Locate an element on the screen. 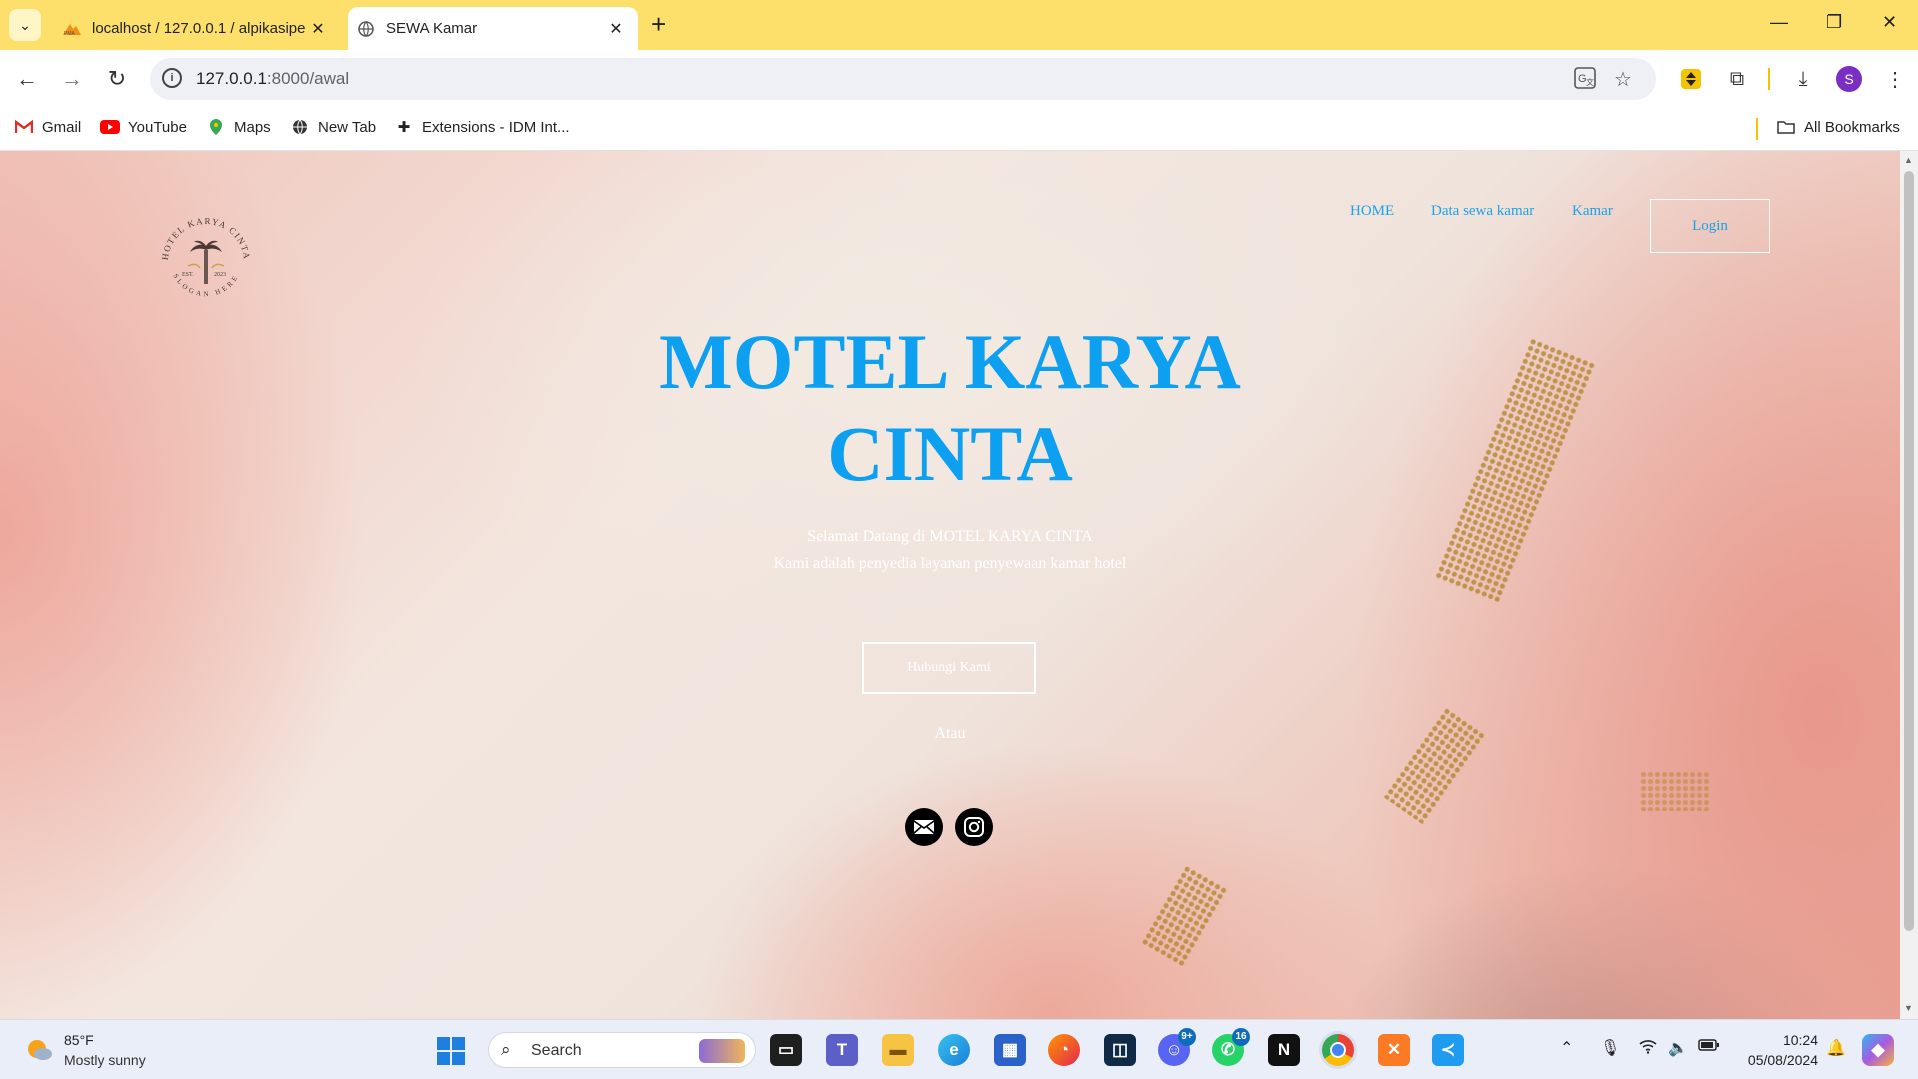 Image resolution: width=1918 pixels, height=1079 pixels. toolbar-divider is located at coordinates (1769, 79).